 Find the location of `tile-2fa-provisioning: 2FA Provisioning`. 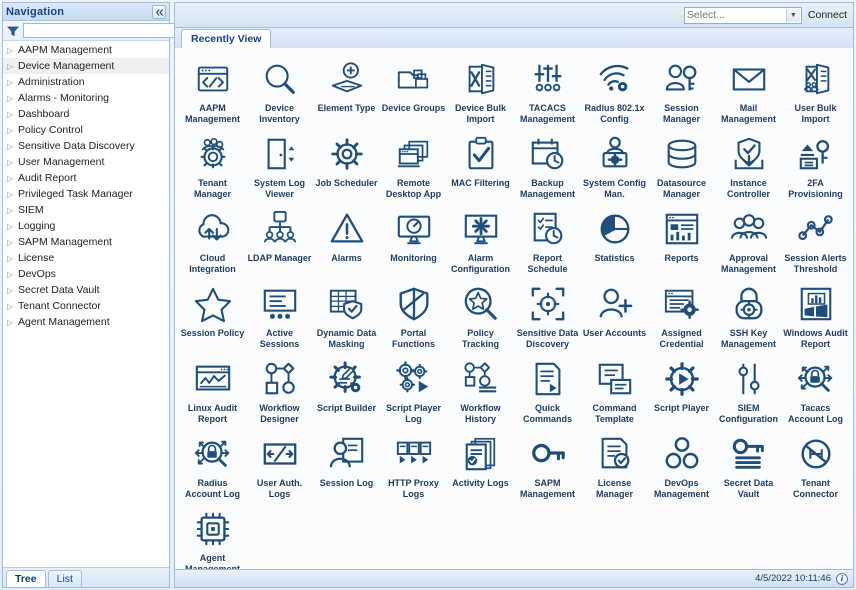

tile-2fa-provisioning: 2FA Provisioning is located at coordinates (815, 166).